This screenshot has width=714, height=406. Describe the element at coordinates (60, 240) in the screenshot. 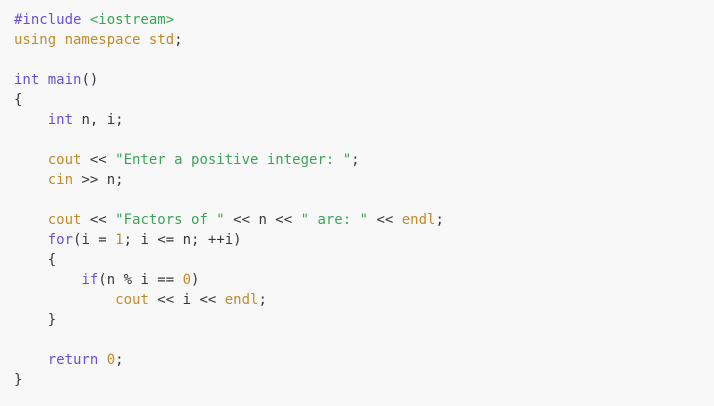

I see `code-token: for` at that location.